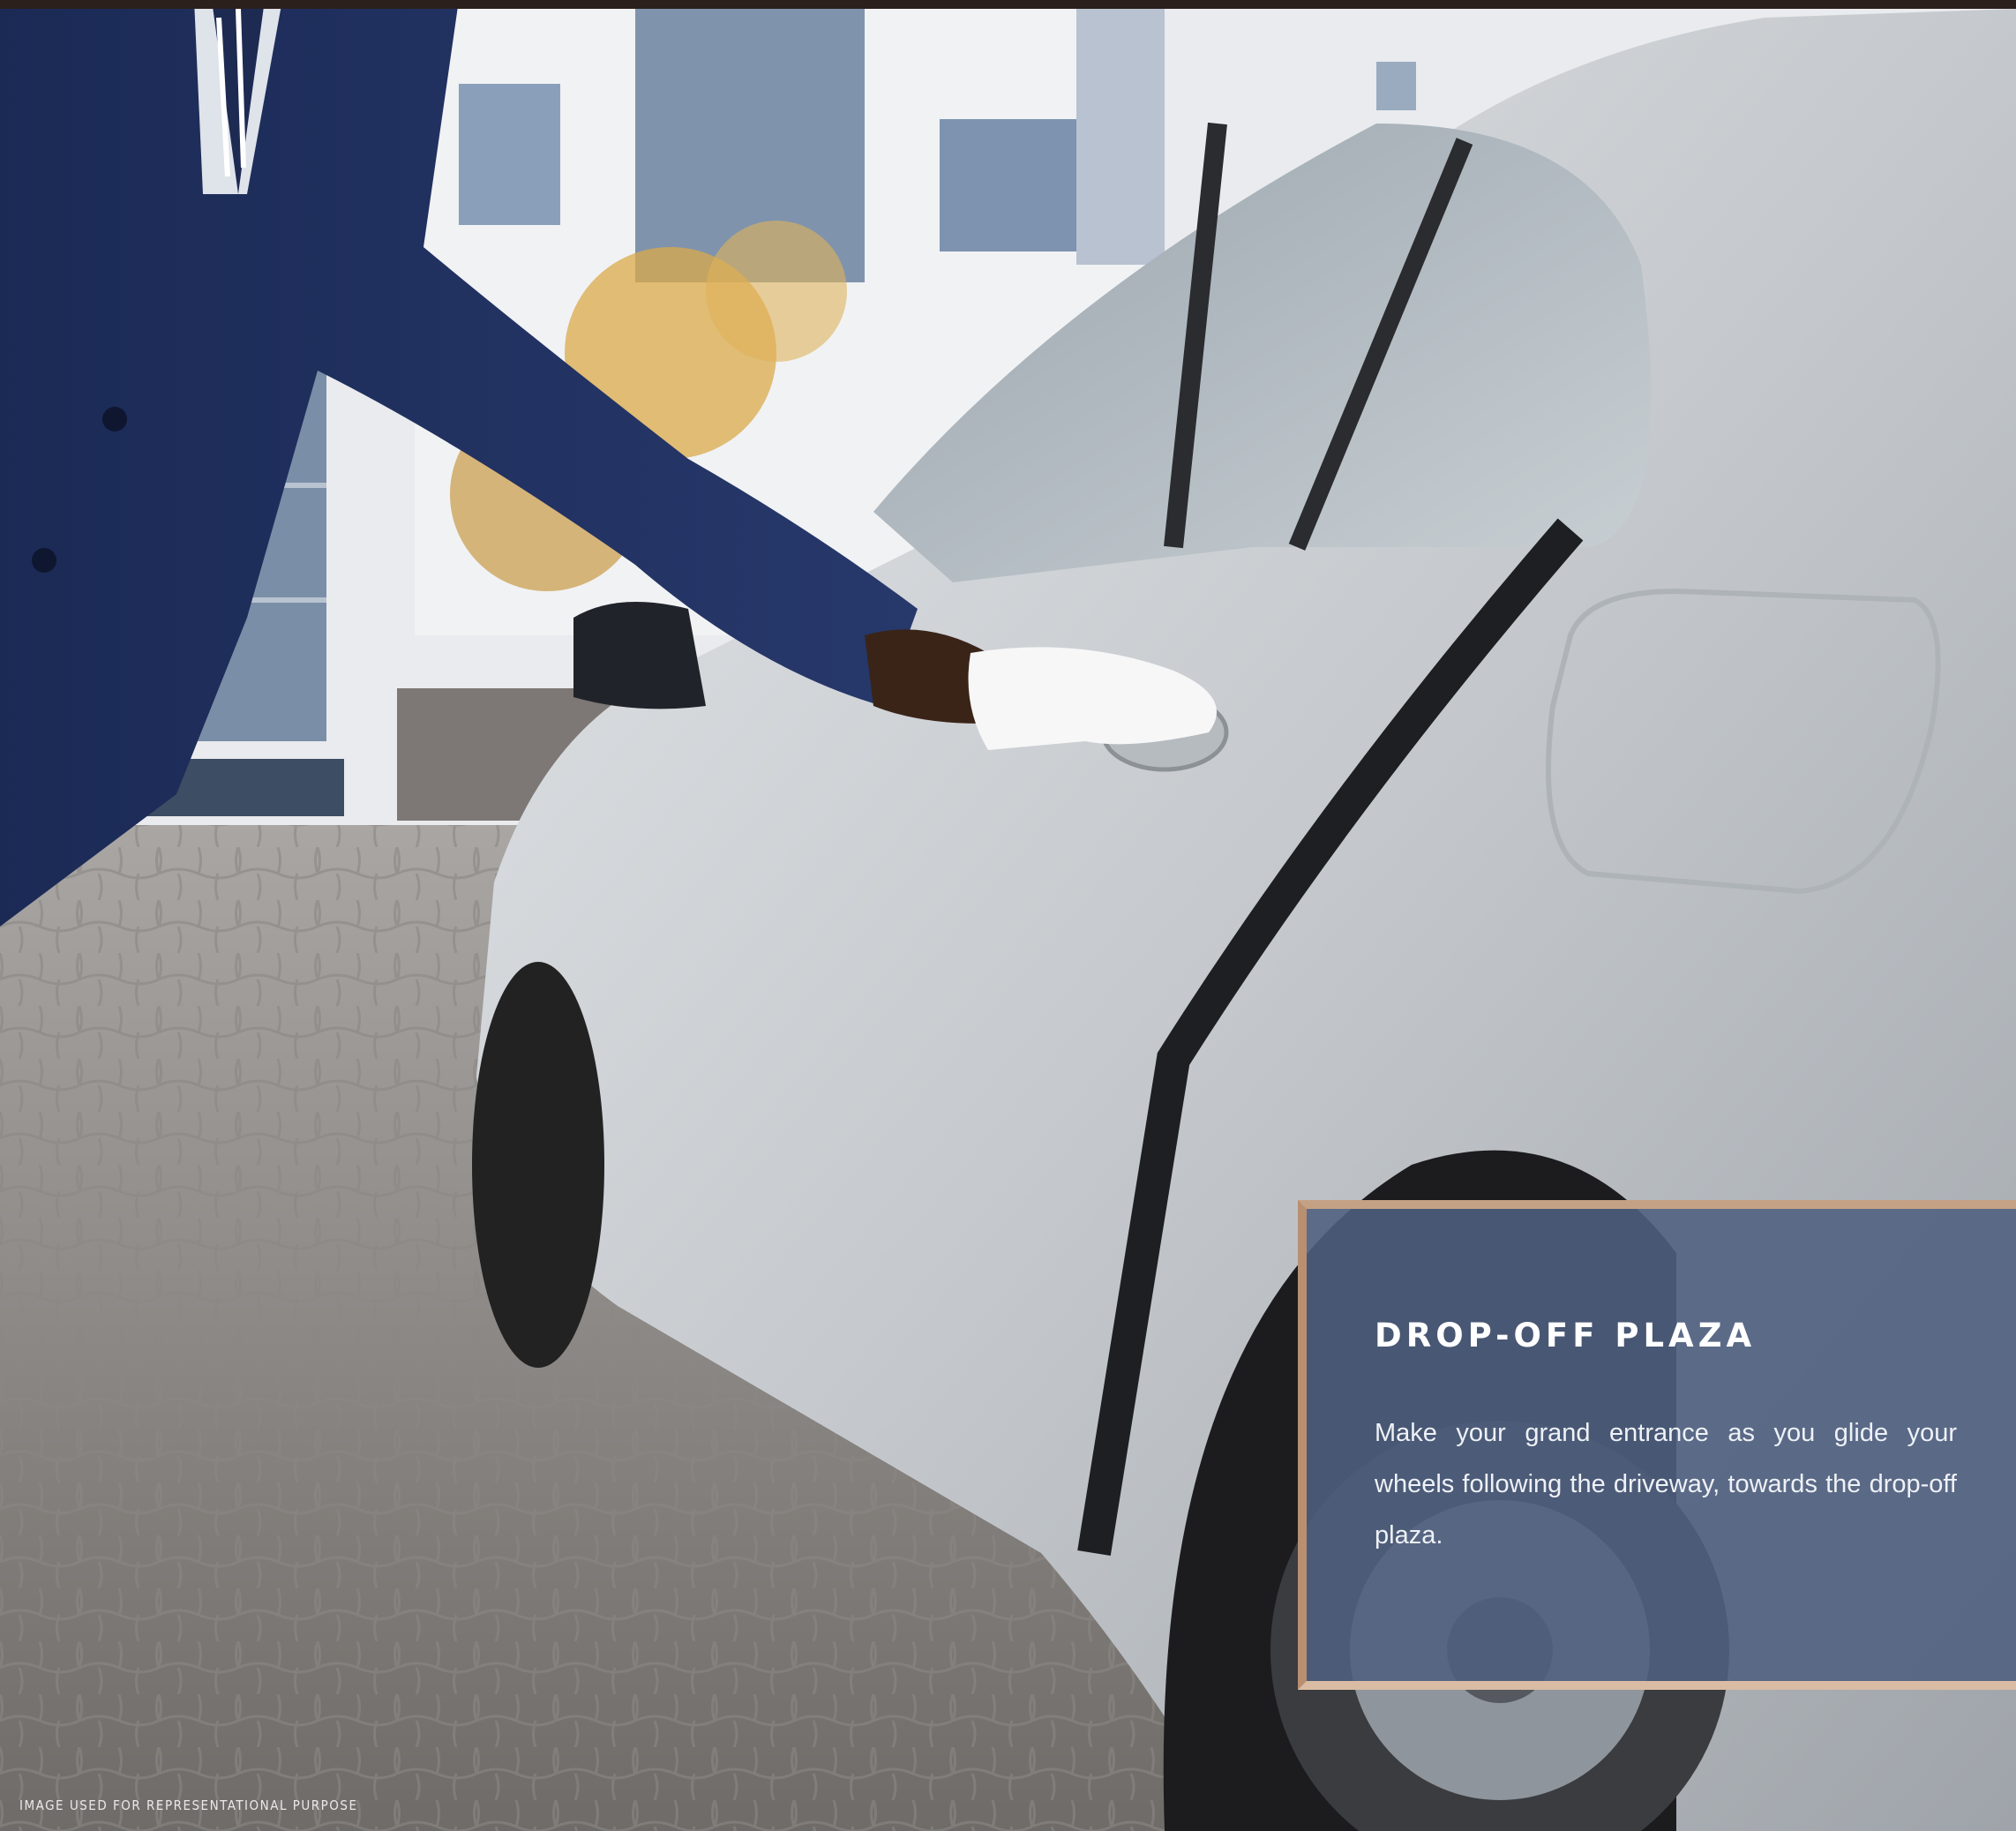 This screenshot has width=2016, height=1831. I want to click on top-border-strip, so click(1008, 4).